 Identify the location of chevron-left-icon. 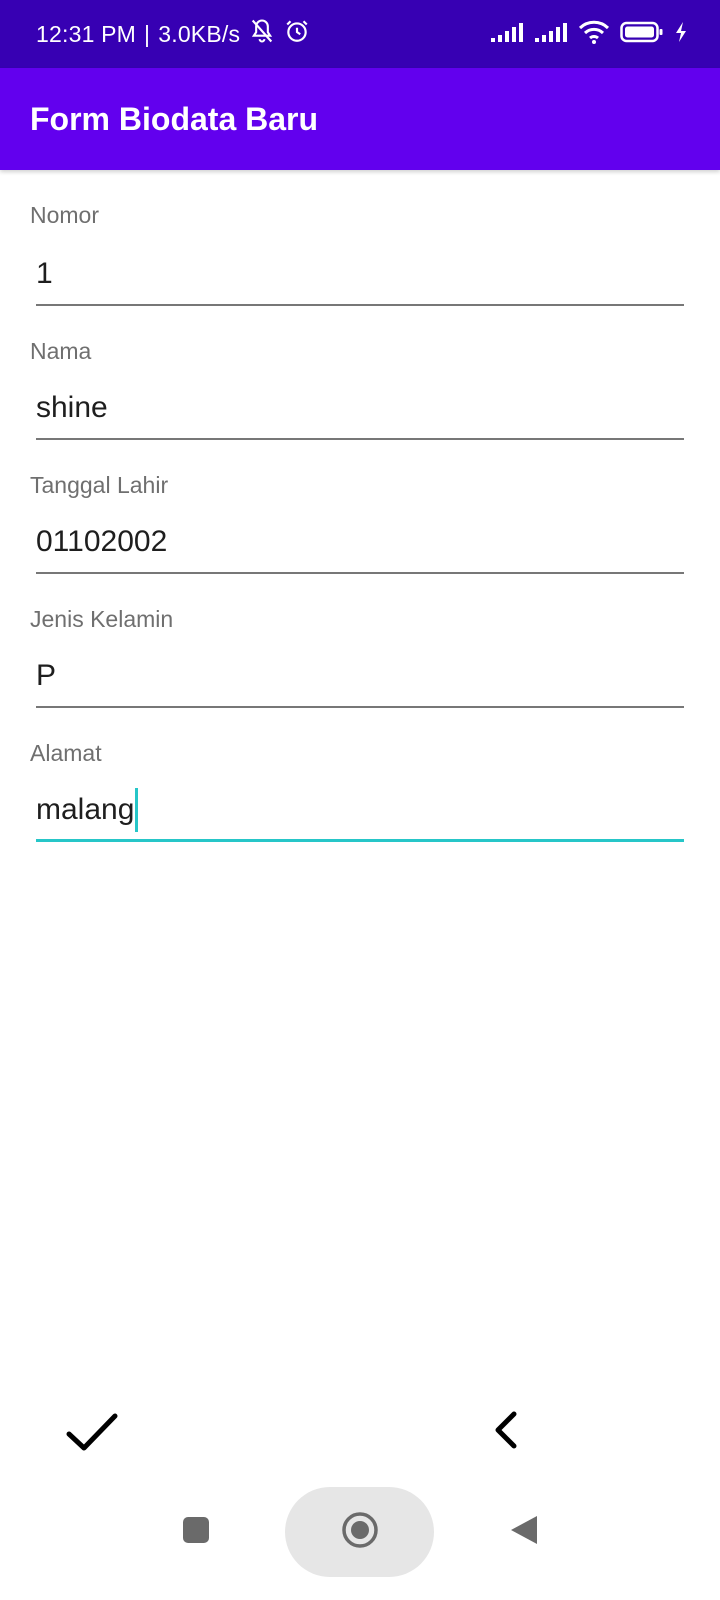
(506, 1432).